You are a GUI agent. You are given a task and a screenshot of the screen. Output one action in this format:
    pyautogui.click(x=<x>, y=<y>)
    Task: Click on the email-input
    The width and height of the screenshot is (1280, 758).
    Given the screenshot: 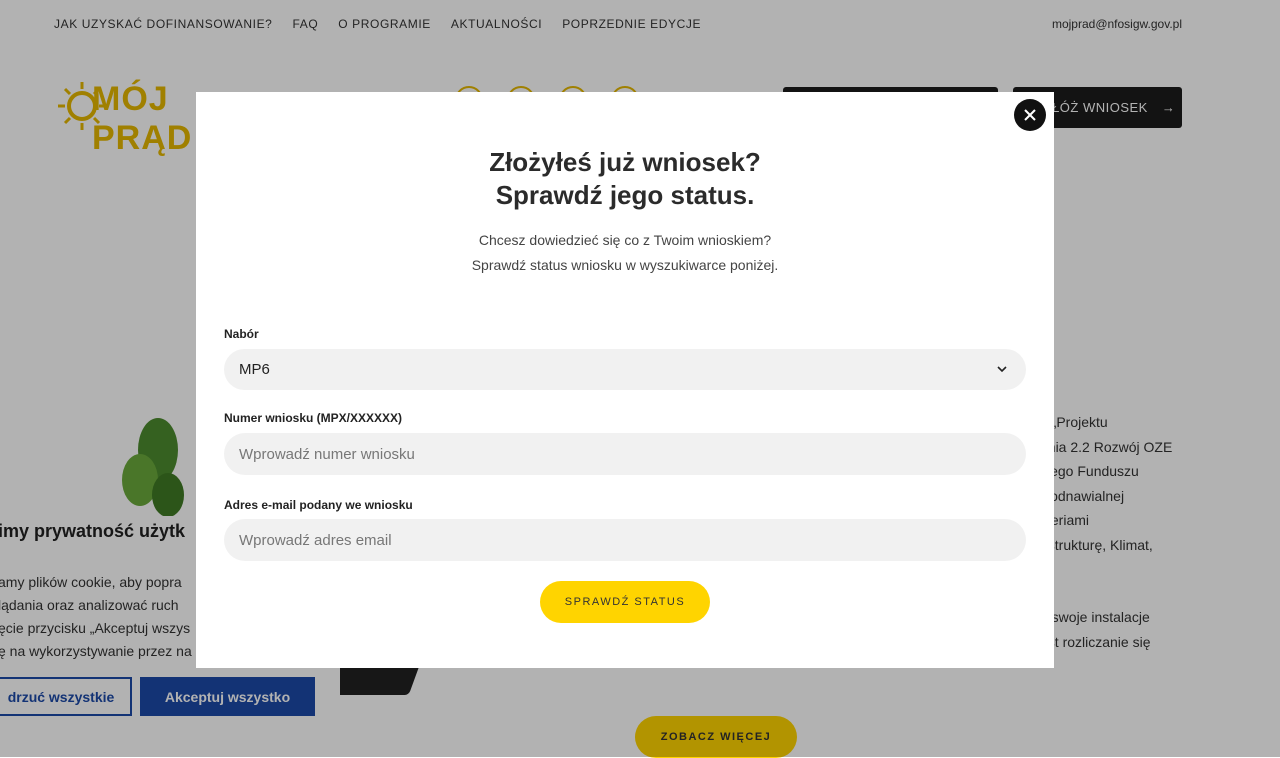 What is the action you would take?
    pyautogui.click(x=625, y=540)
    